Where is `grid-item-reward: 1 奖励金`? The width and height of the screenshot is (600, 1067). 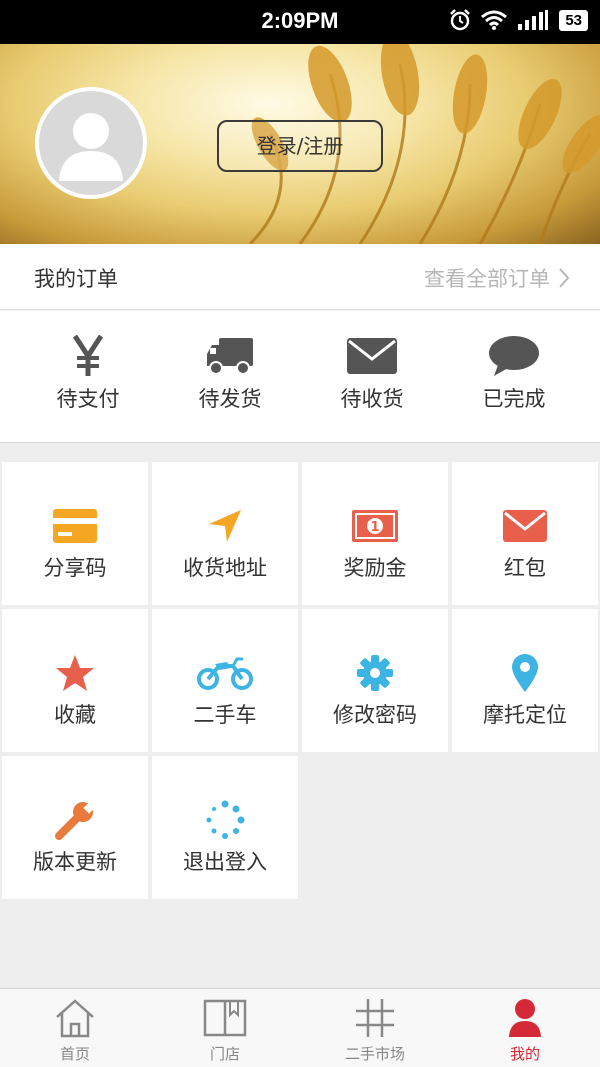
grid-item-reward: 1 奖励金 is located at coordinates (375, 533).